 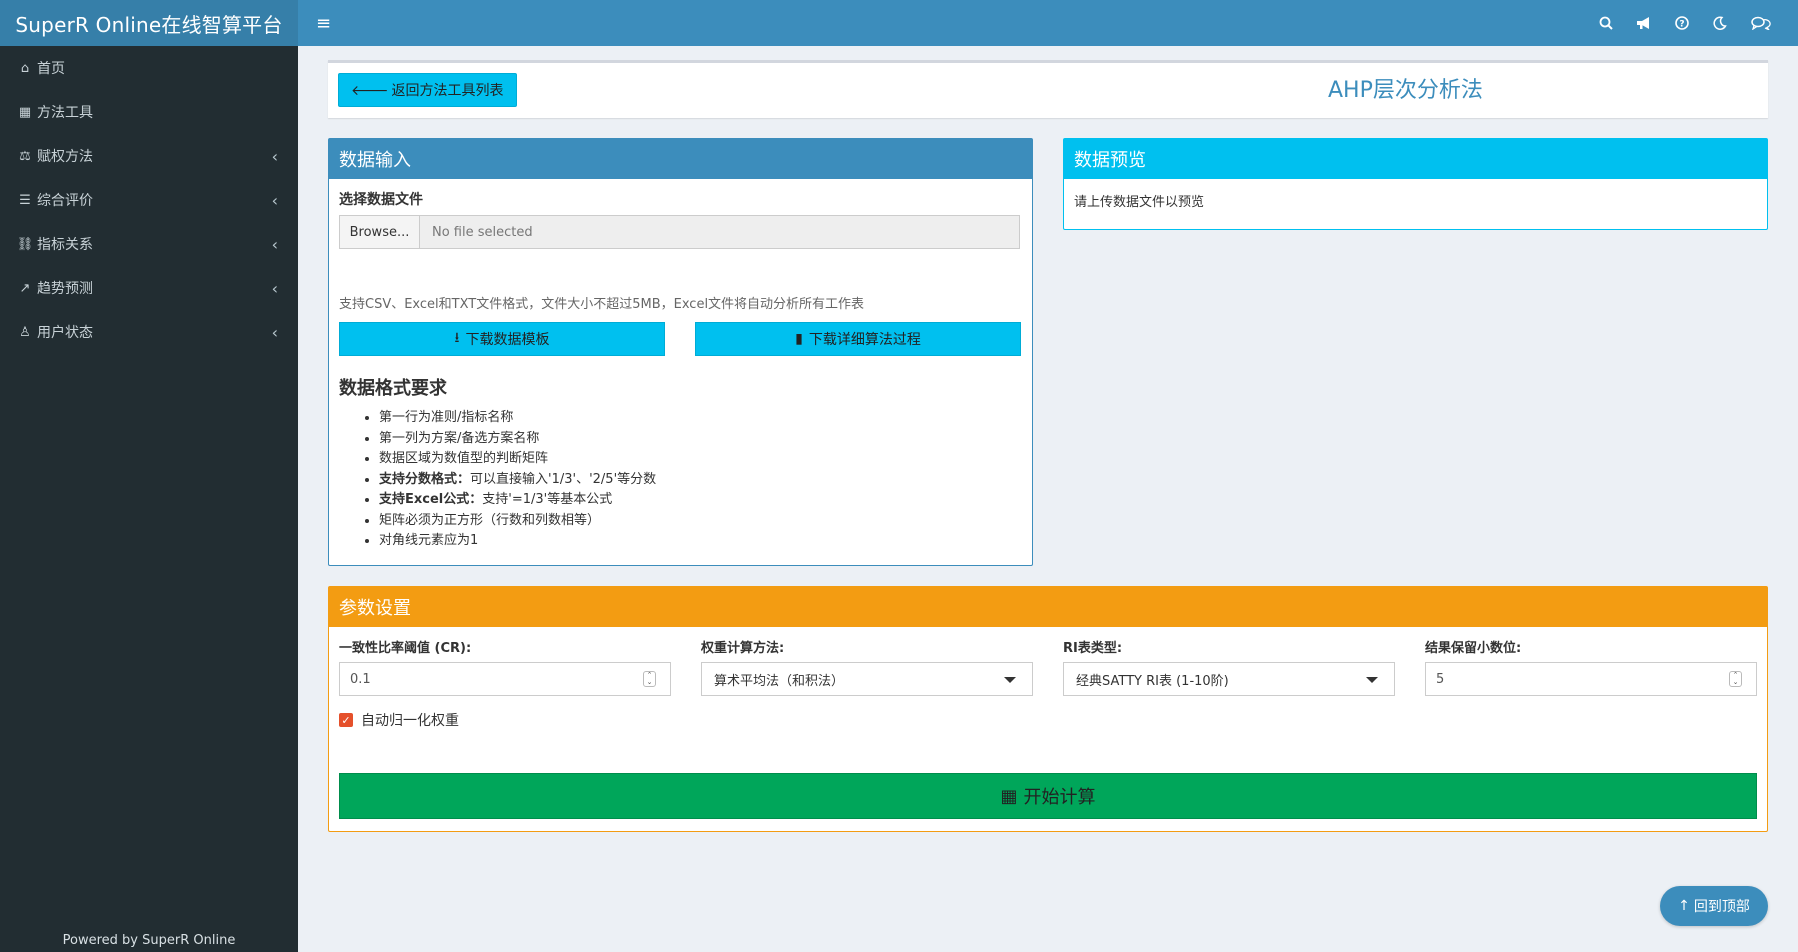 I want to click on ri-table-select: 经典SATTY RI表 (1-10阶), so click(x=1229, y=679).